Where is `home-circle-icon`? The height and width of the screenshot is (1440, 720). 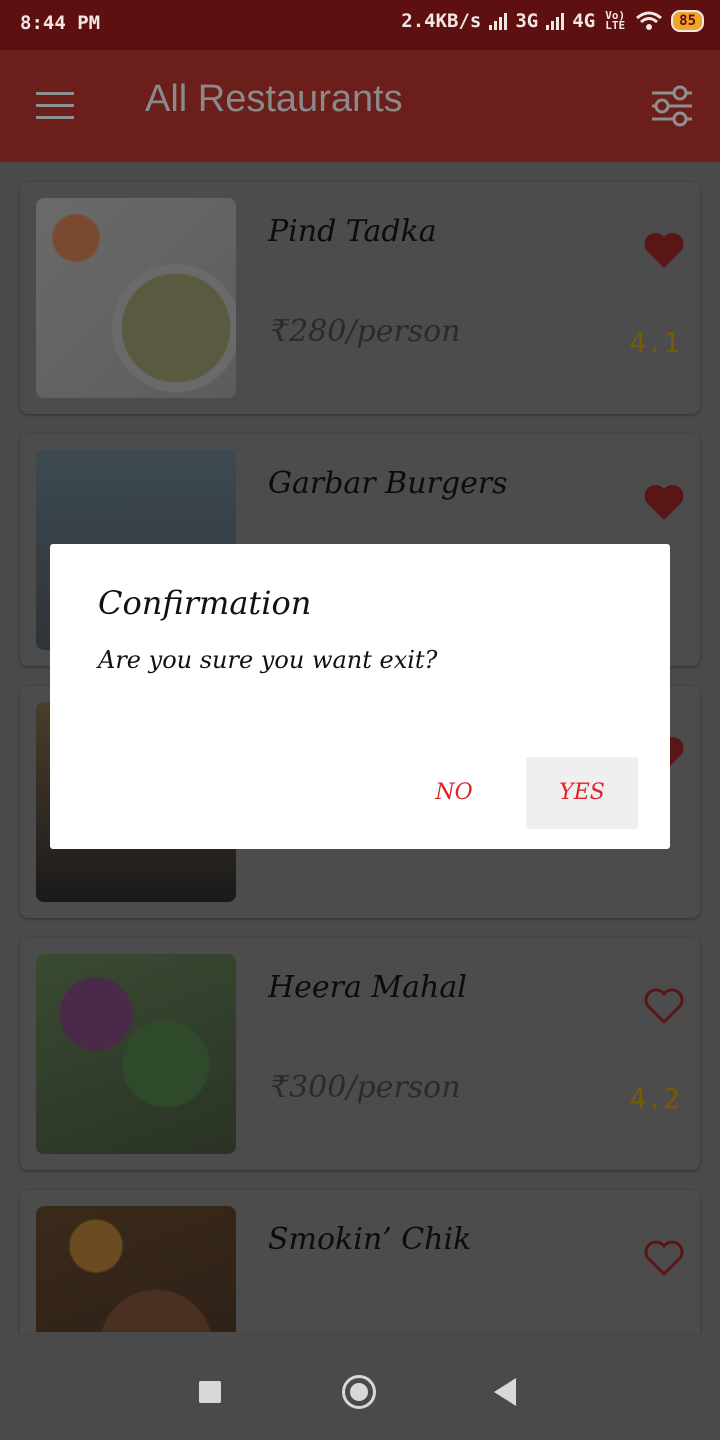 home-circle-icon is located at coordinates (359, 1392).